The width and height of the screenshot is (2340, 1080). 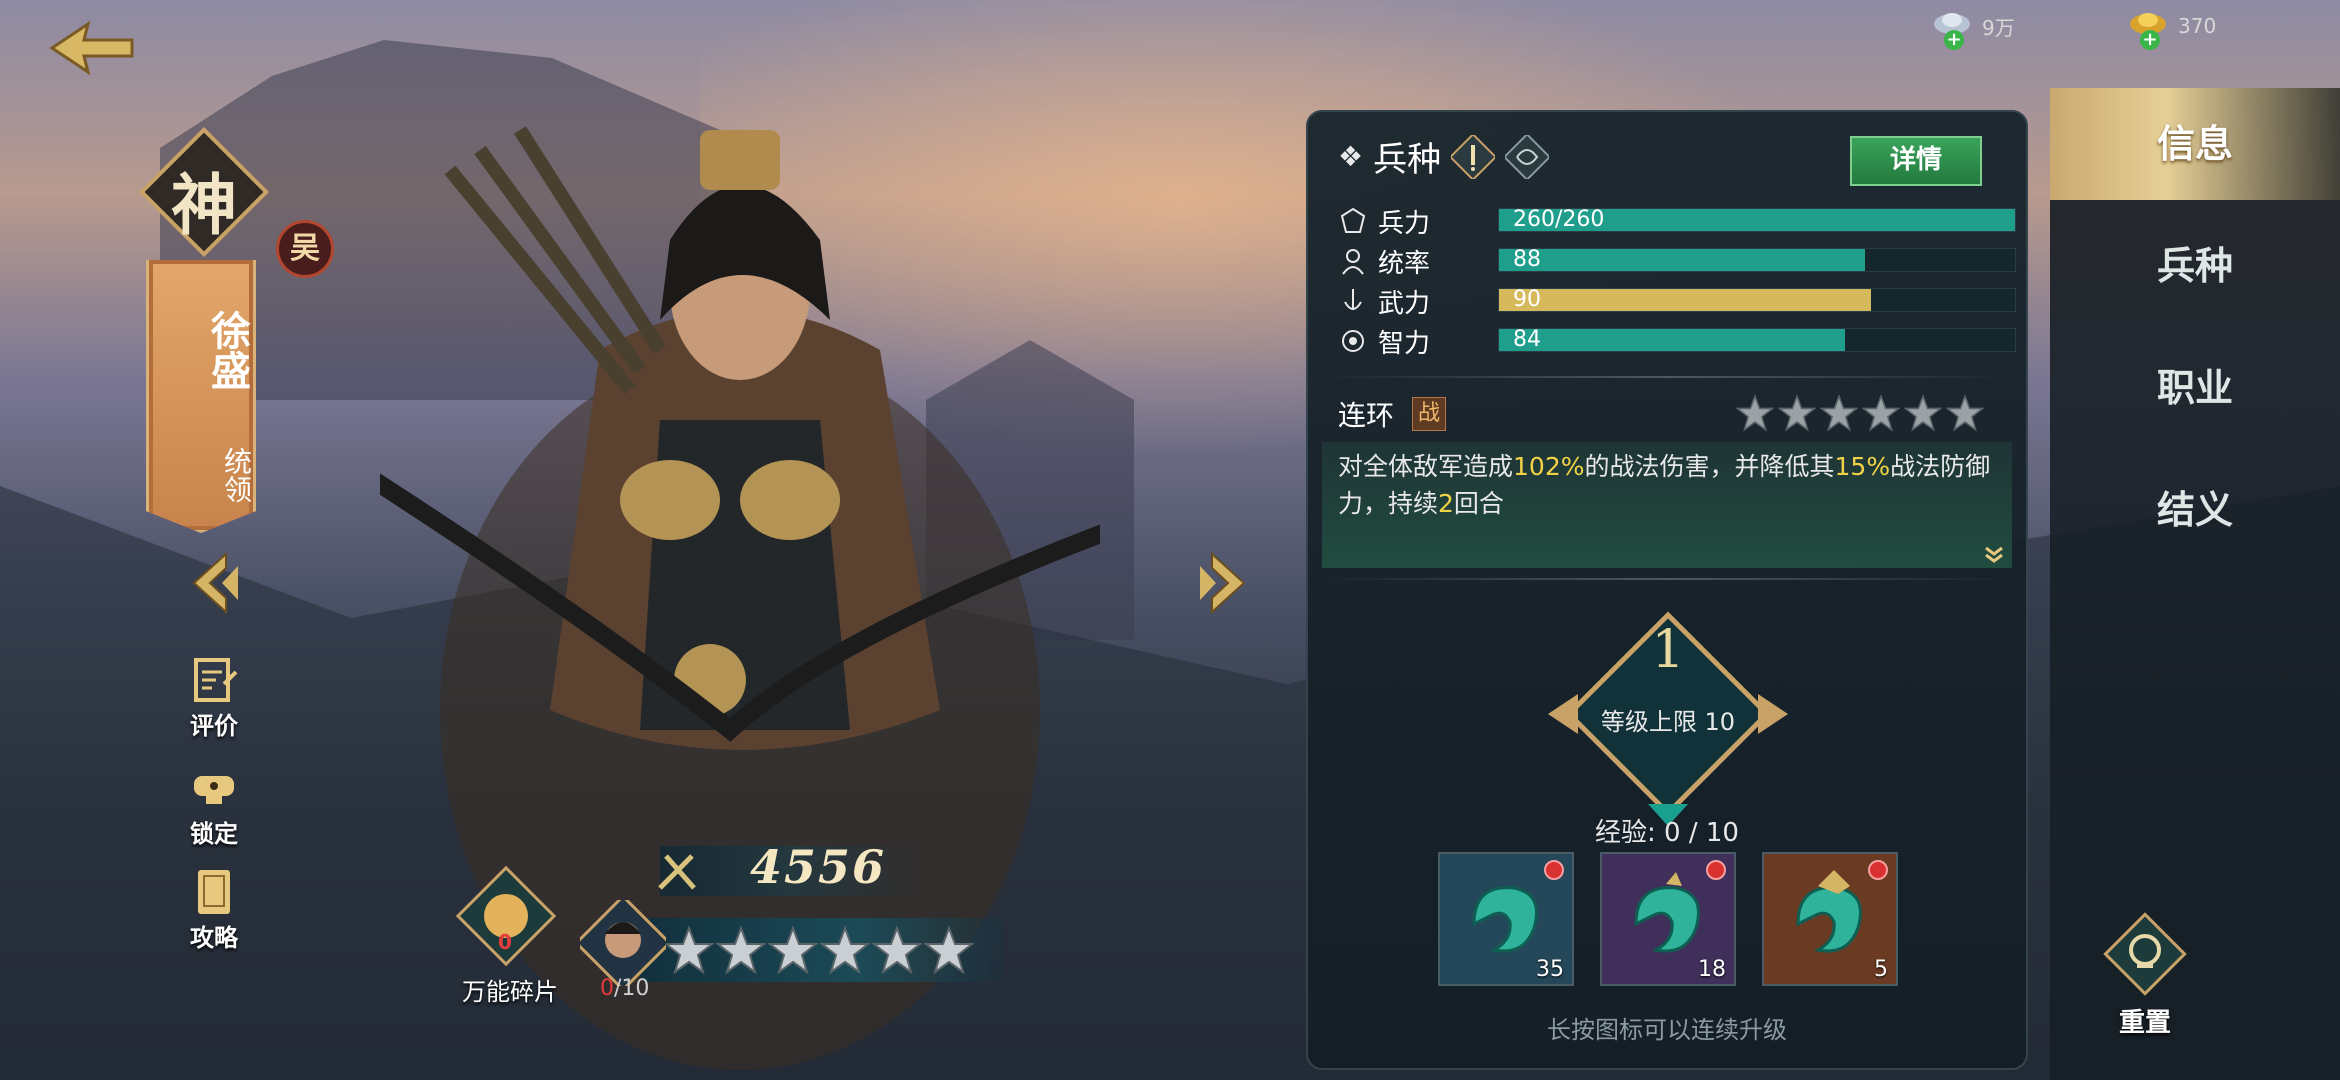 What do you see at coordinates (227, 350) in the screenshot?
I see `hero-name: 徐盛` at bounding box center [227, 350].